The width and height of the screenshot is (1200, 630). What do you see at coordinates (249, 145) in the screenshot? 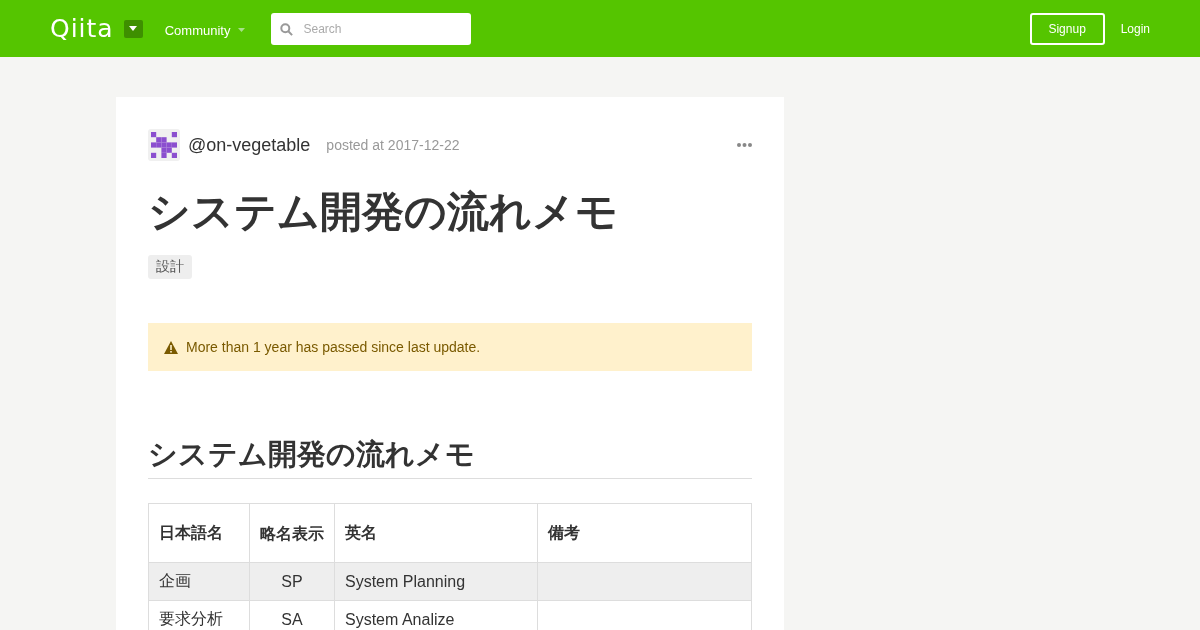
I see `author-link: @on-vegetable` at bounding box center [249, 145].